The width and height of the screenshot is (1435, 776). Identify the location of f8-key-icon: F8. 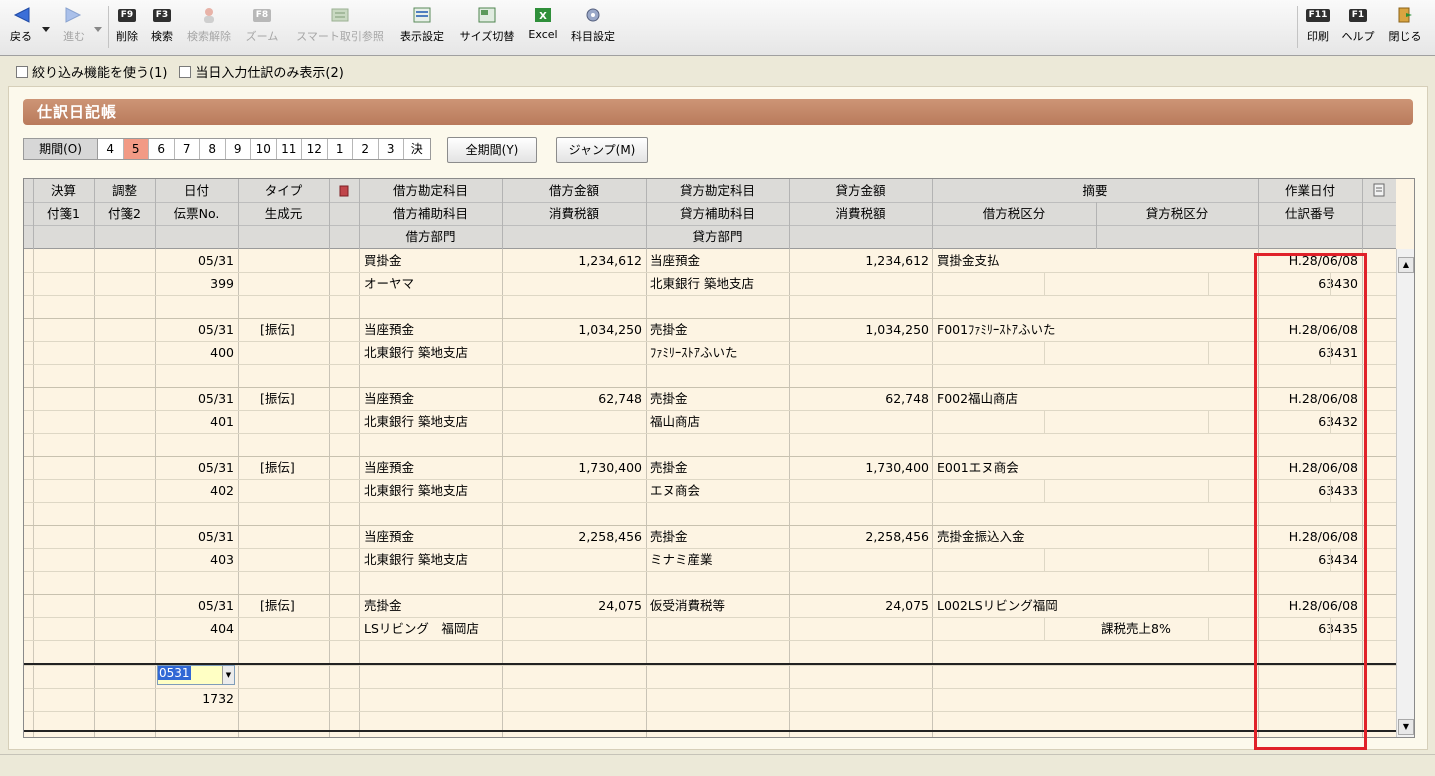
(262, 15).